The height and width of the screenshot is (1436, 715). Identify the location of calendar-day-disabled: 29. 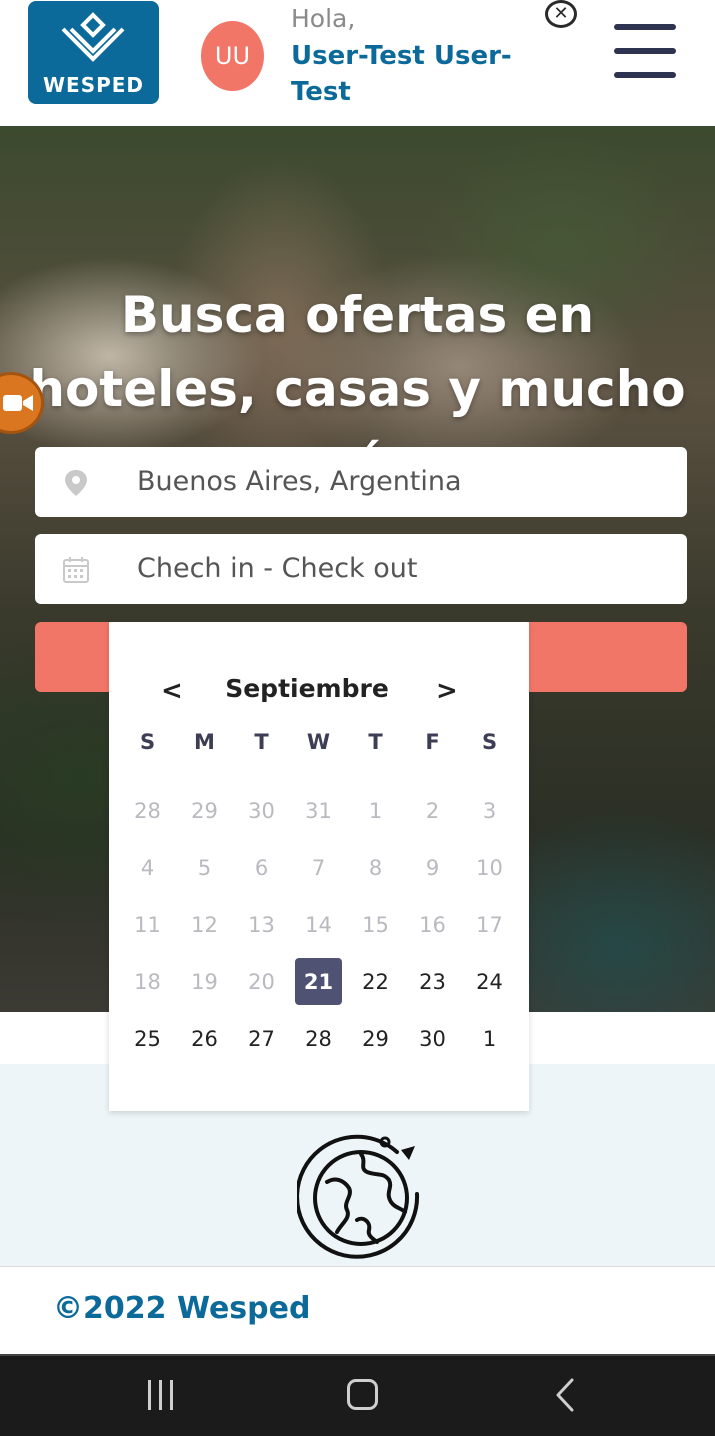
(204, 810).